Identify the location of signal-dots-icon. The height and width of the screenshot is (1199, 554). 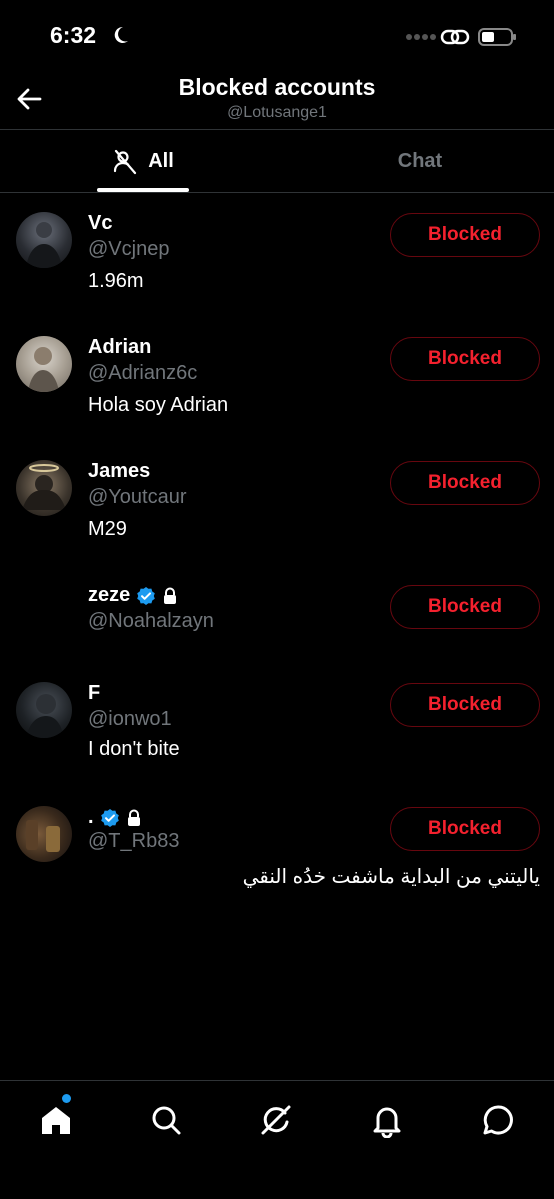
(421, 37).